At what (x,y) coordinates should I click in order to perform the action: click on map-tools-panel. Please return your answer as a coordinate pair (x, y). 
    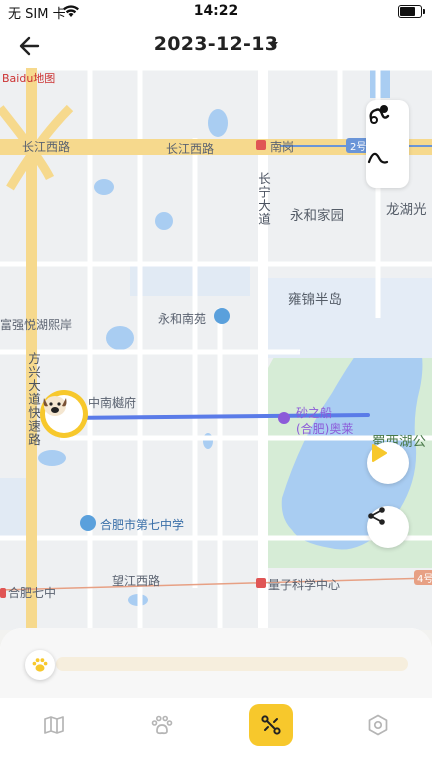
    Looking at the image, I should click on (387, 144).